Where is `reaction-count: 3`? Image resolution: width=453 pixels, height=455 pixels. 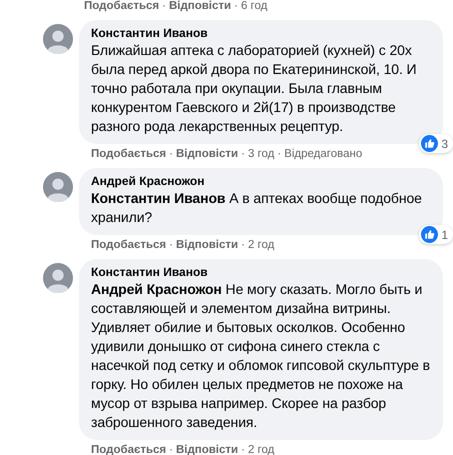 reaction-count: 3 is located at coordinates (444, 143).